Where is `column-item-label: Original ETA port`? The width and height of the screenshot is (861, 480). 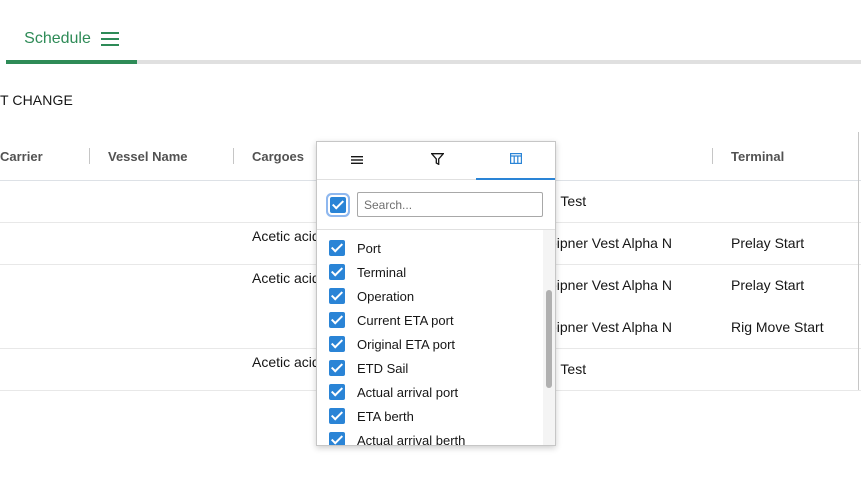 column-item-label: Original ETA port is located at coordinates (406, 344).